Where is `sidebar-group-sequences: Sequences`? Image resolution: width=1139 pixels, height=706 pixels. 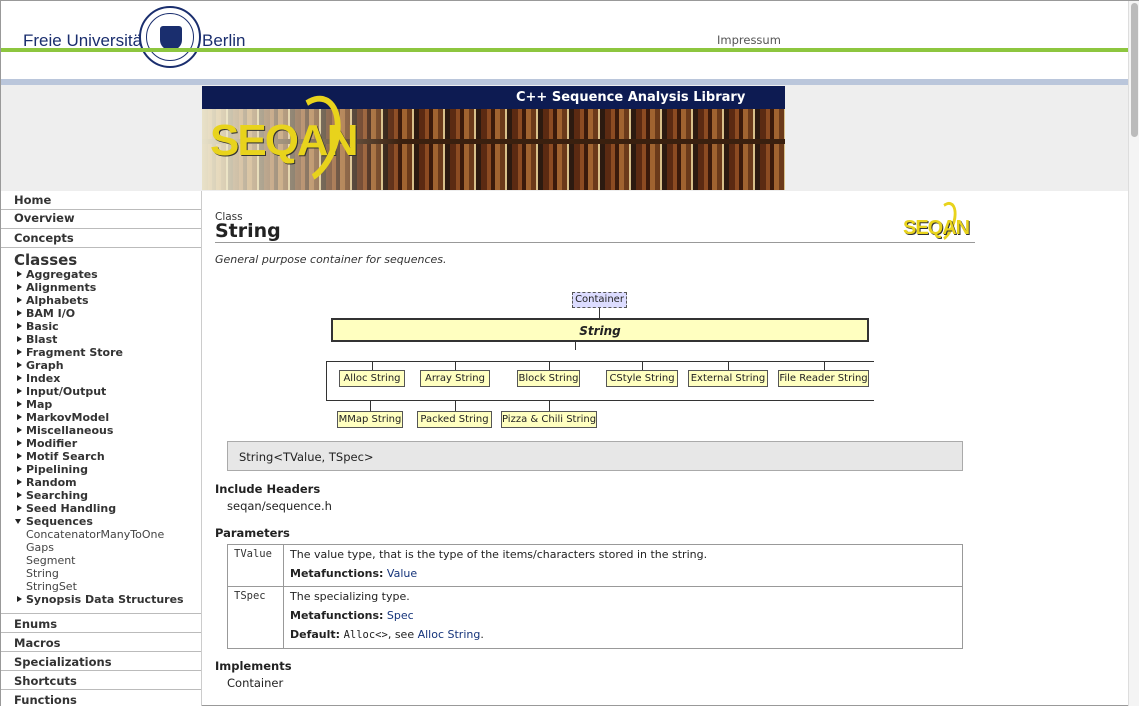 sidebar-group-sequences: Sequences is located at coordinates (101, 521).